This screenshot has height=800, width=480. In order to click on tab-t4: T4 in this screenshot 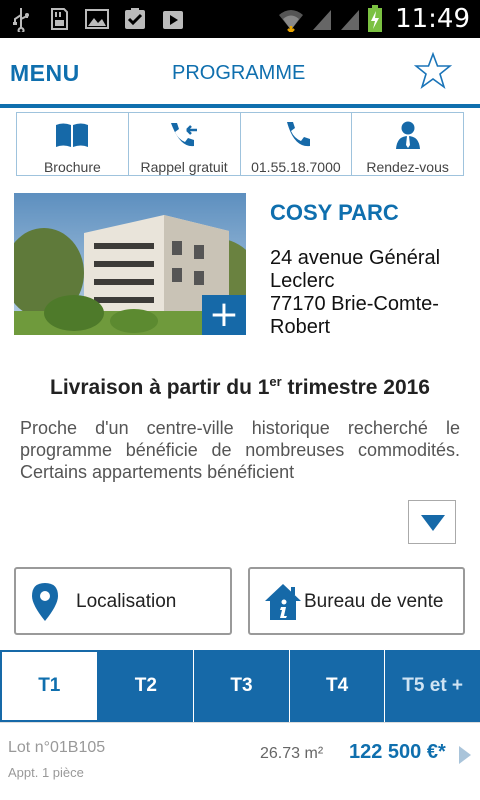, I will do `click(338, 686)`.